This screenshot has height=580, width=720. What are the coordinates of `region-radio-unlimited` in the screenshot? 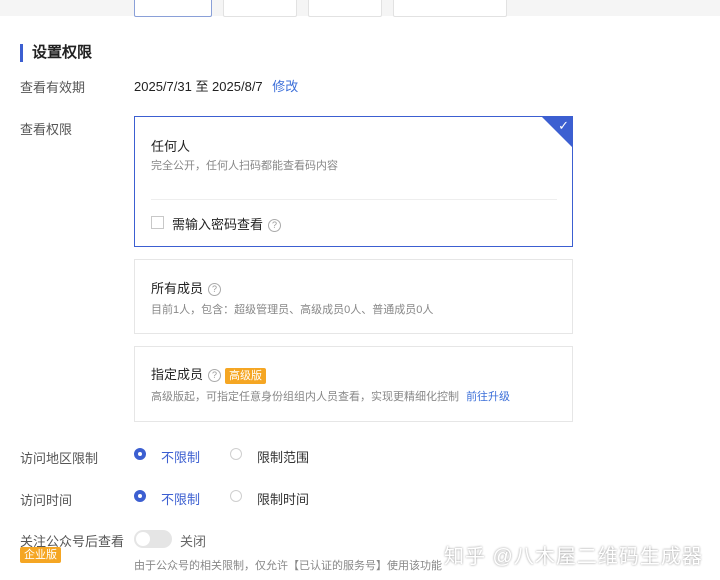 It's located at (140, 454).